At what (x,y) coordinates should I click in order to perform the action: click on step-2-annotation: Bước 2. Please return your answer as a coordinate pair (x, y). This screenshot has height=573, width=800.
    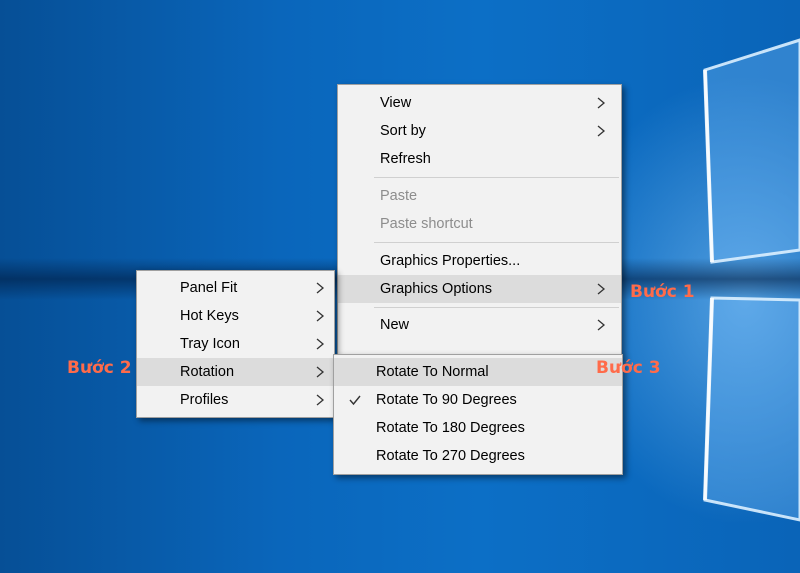
    Looking at the image, I should click on (99, 368).